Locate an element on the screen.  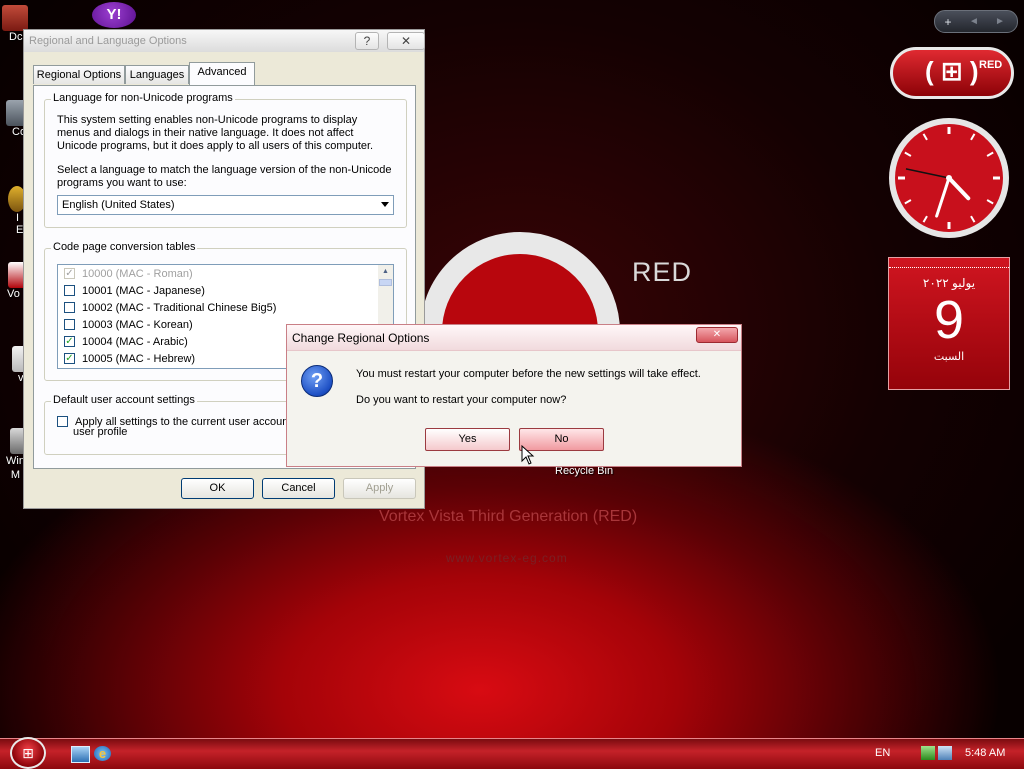
close-button: ✕ is located at coordinates (406, 41).